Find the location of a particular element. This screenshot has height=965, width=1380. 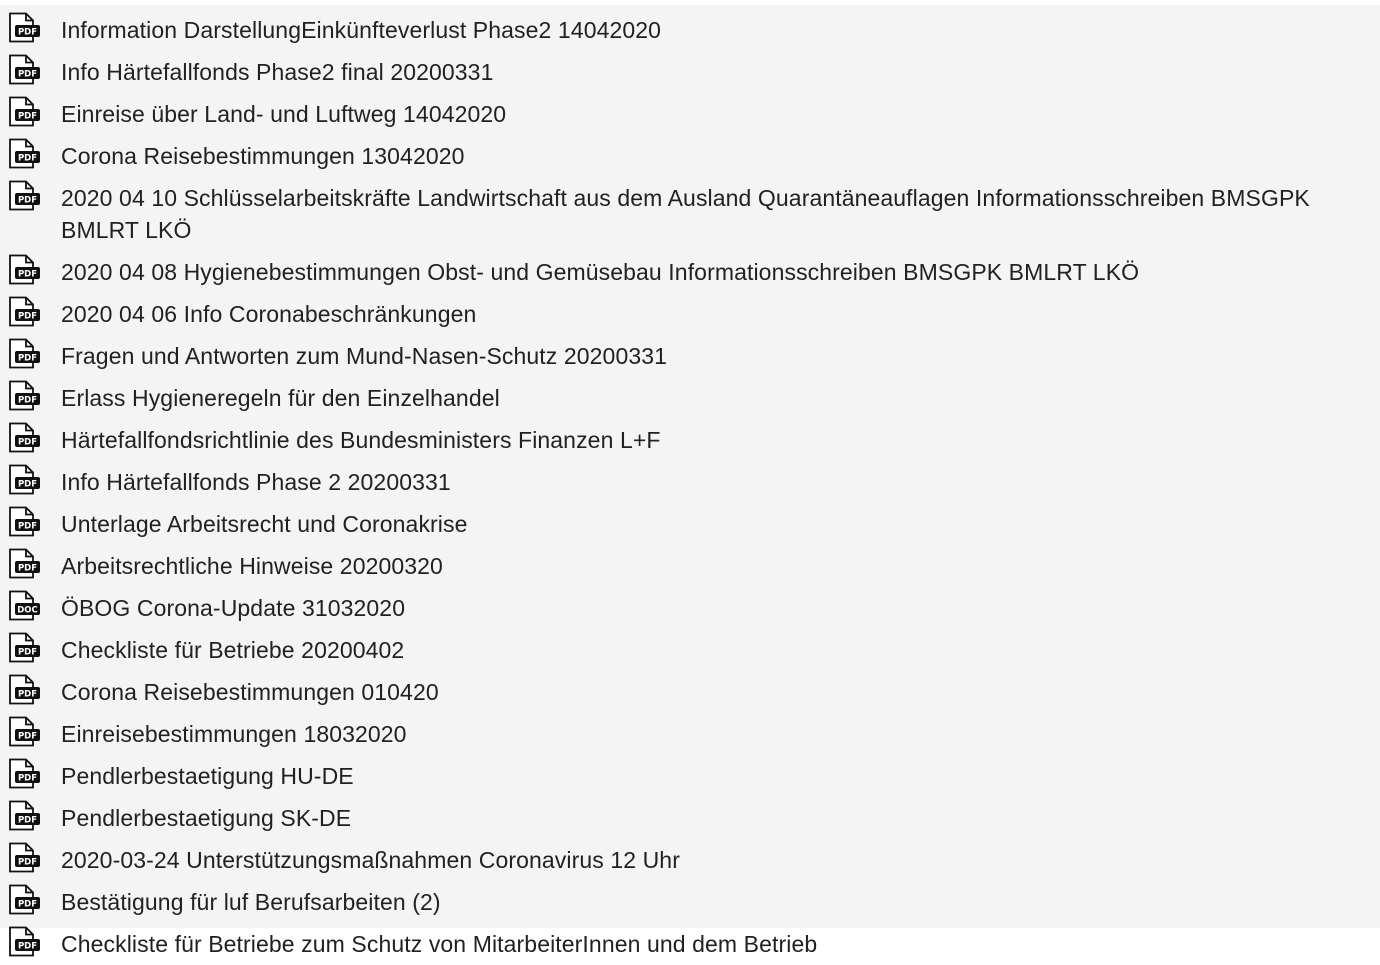

document-title: Corona Reisebestimmungen 13042020 is located at coordinates (263, 156).